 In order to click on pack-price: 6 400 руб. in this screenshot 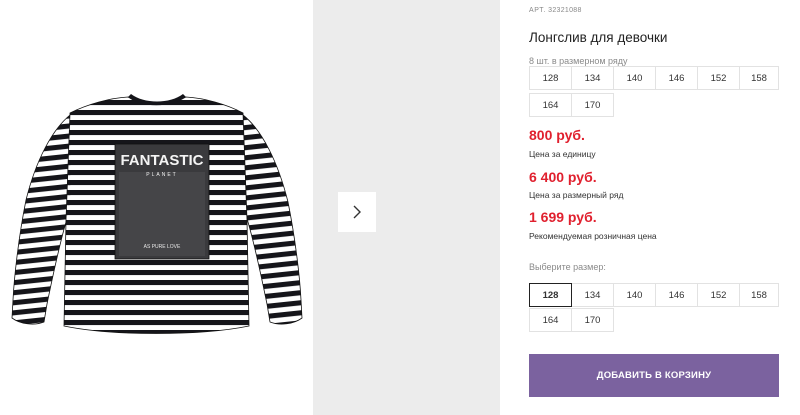, I will do `click(563, 177)`.